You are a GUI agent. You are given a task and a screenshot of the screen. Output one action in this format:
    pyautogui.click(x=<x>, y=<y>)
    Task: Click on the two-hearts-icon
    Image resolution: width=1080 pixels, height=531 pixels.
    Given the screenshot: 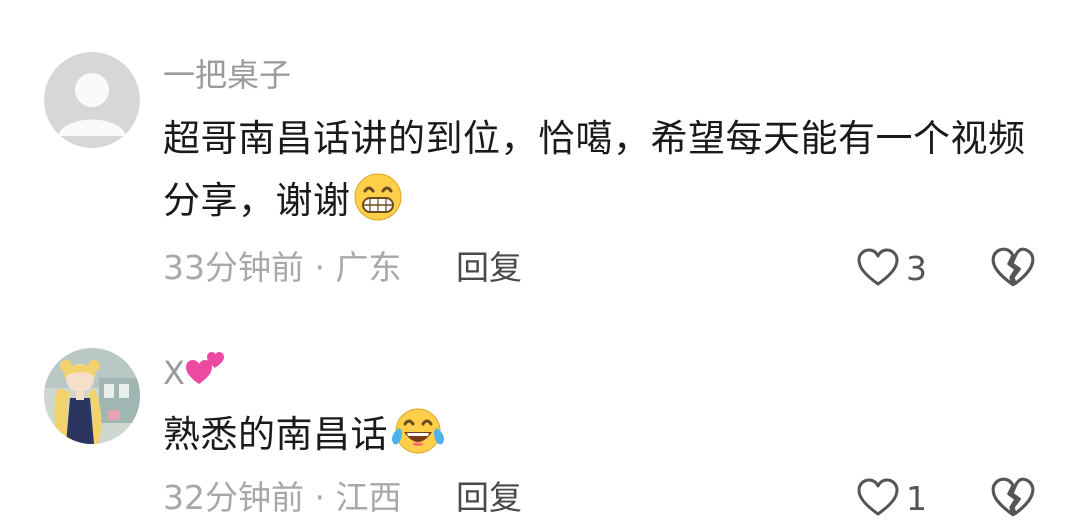 What is the action you would take?
    pyautogui.click(x=205, y=373)
    